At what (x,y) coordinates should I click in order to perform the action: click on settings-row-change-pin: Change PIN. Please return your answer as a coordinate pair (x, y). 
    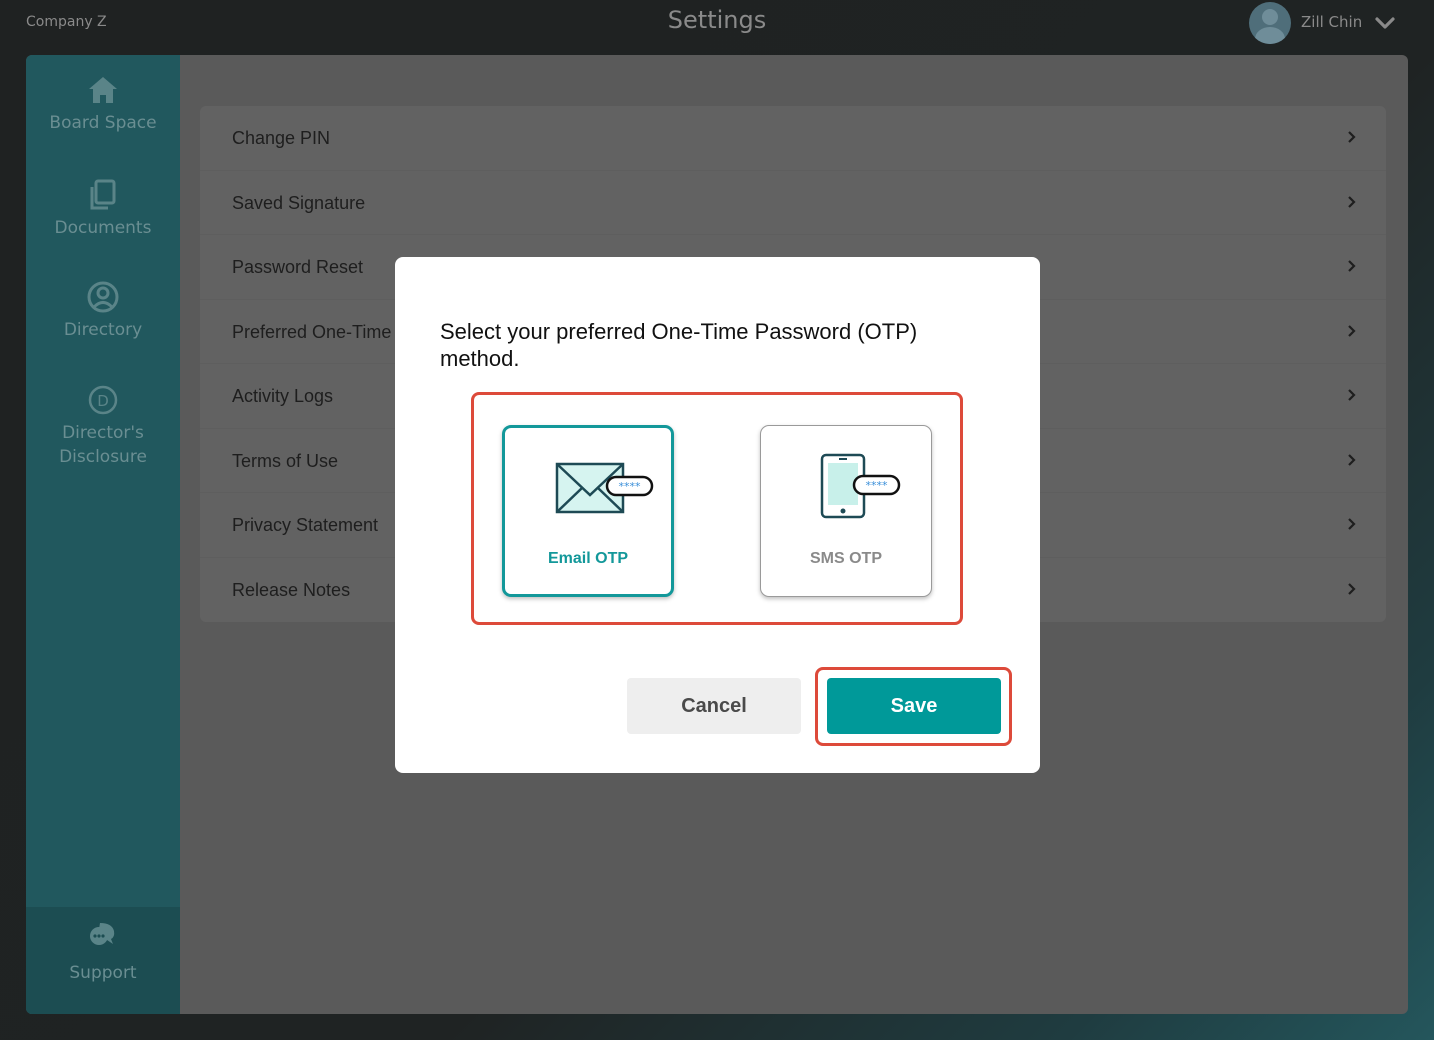
    Looking at the image, I should click on (793, 138).